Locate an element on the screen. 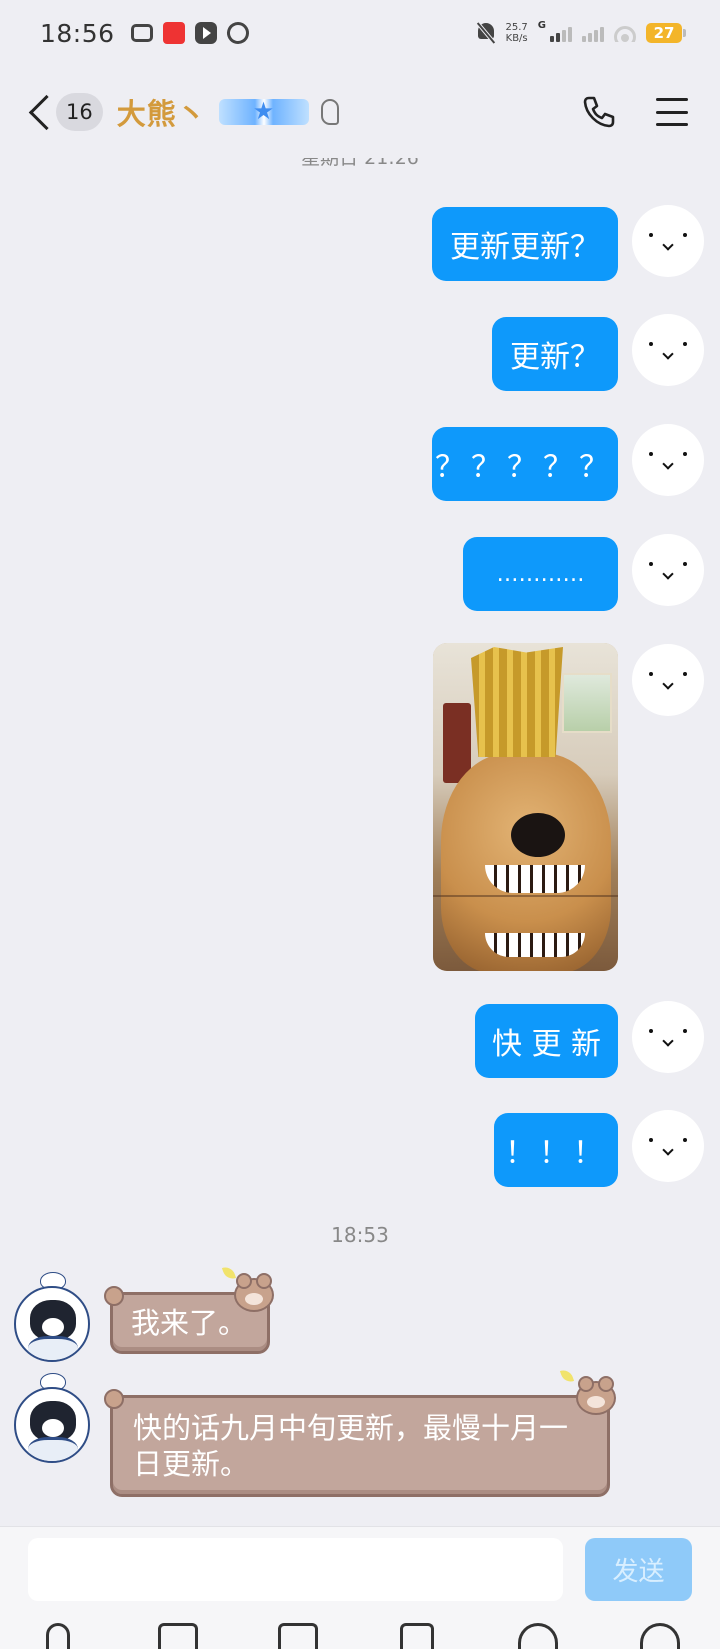 This screenshot has width=720, height=1649. signal-icon is located at coordinates (561, 33).